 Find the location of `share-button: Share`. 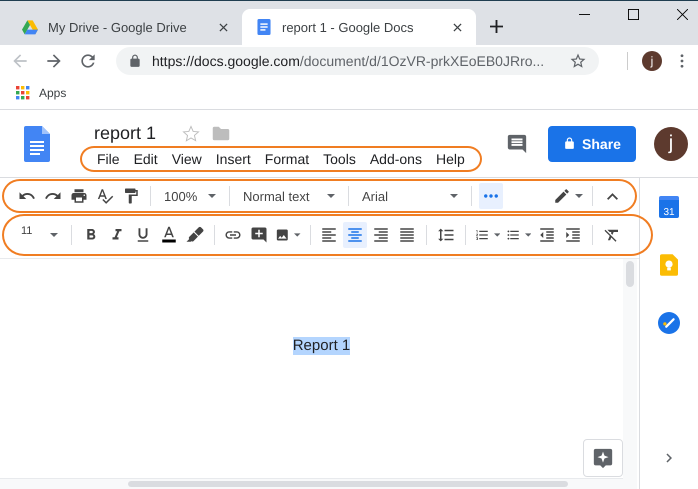

share-button: Share is located at coordinates (592, 144).